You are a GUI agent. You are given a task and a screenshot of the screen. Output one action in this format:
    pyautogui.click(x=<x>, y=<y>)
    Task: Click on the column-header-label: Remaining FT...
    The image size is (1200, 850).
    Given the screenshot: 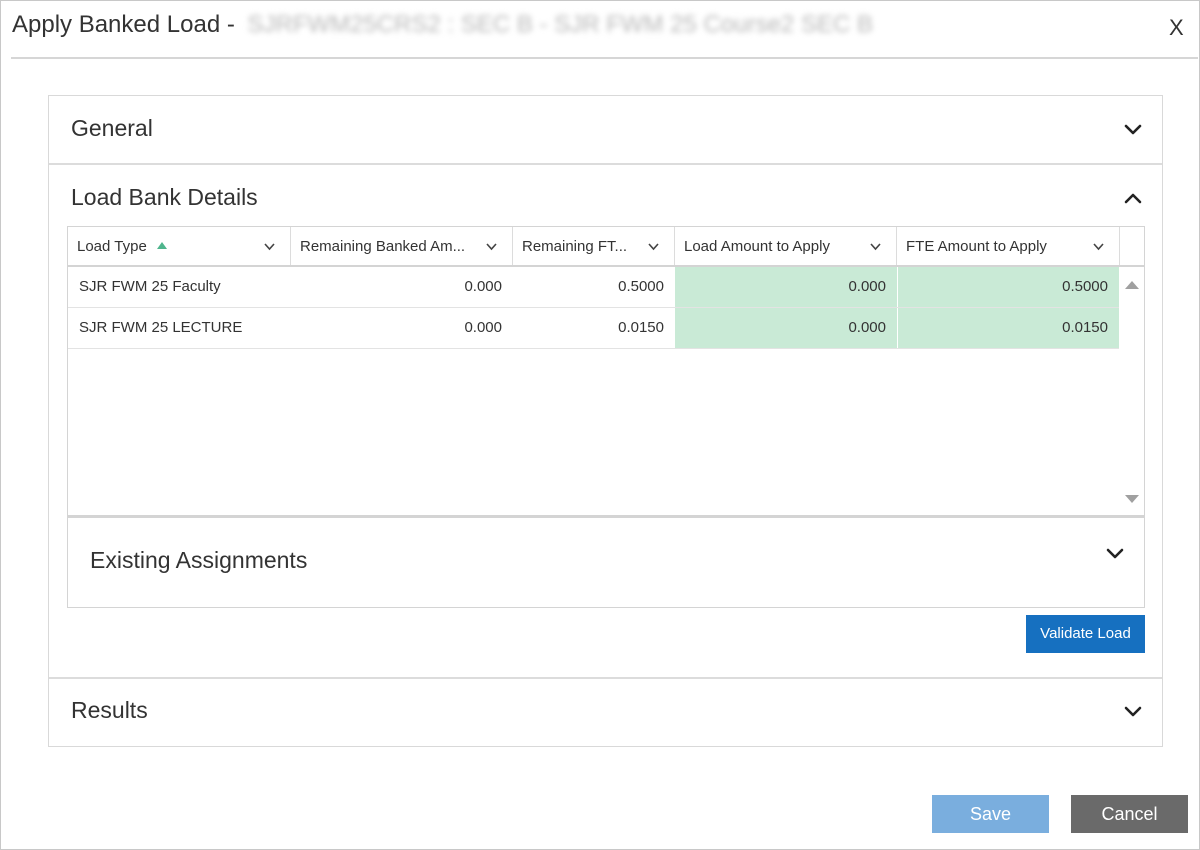 What is the action you would take?
    pyautogui.click(x=575, y=246)
    